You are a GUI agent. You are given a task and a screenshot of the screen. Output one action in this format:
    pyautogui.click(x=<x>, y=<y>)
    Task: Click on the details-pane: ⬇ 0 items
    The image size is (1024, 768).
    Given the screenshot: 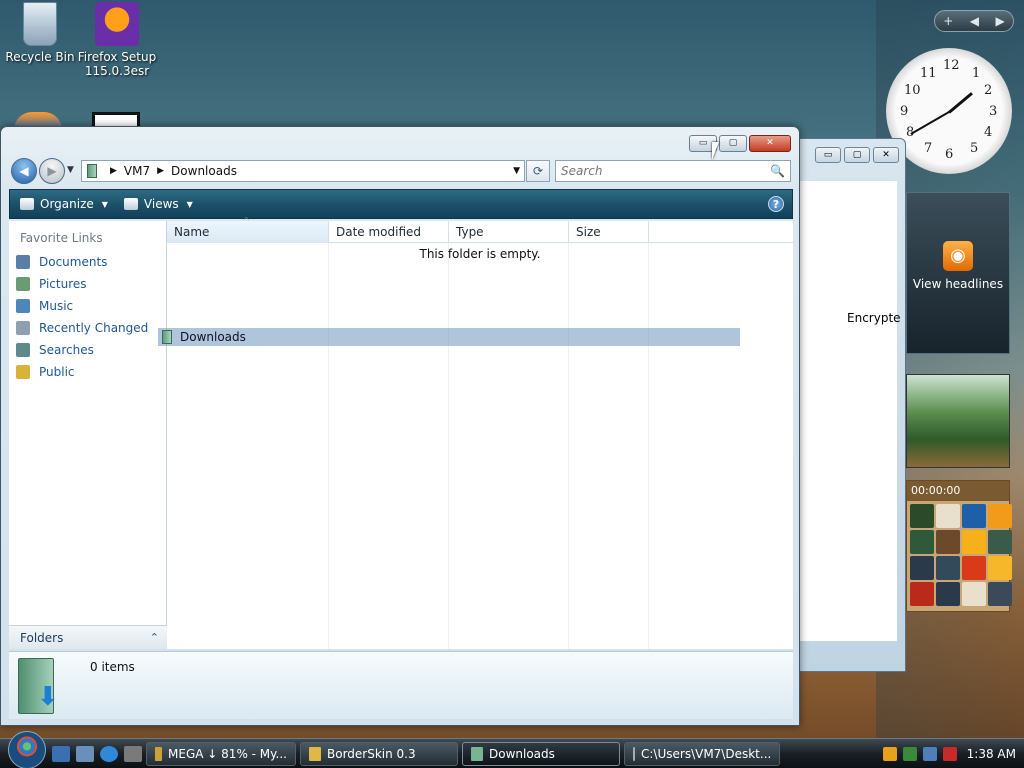 What is the action you would take?
    pyautogui.click(x=401, y=685)
    